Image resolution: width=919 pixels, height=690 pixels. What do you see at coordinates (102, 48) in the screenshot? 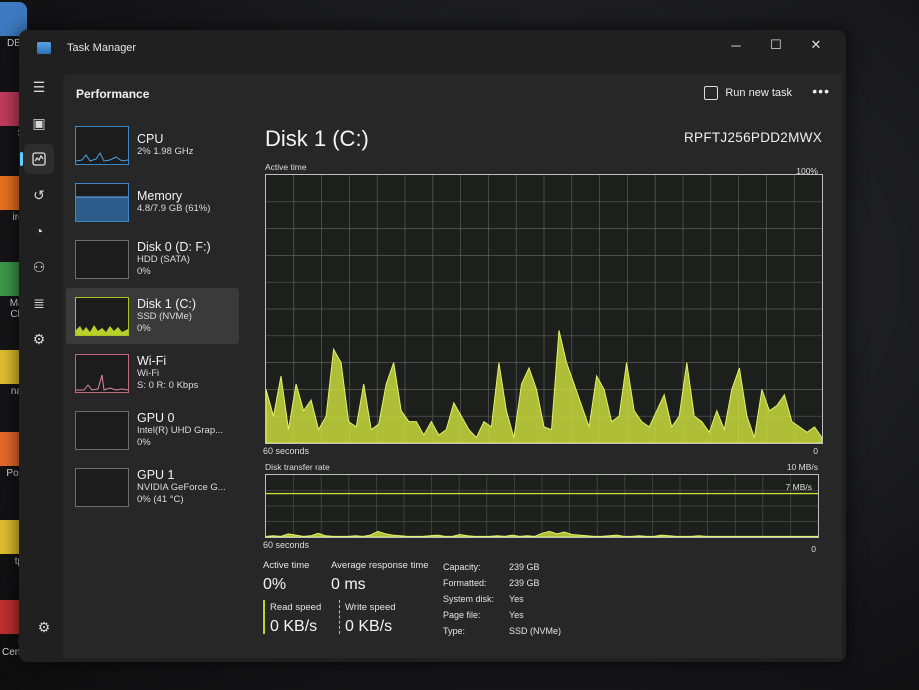
I see `window-title: Task Manager` at bounding box center [102, 48].